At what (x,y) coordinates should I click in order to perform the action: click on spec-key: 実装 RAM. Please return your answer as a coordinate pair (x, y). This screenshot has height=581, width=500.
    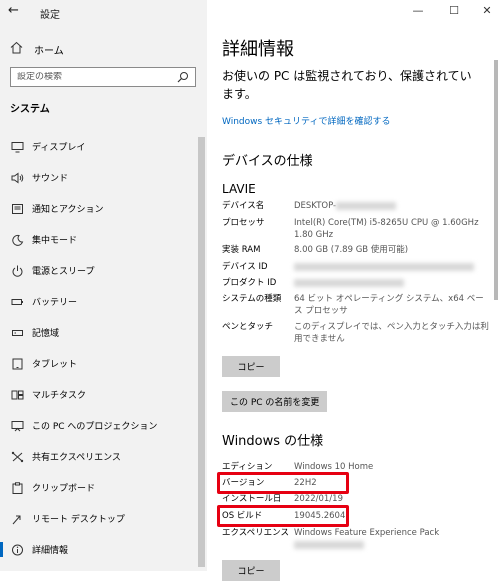
    Looking at the image, I should click on (241, 250).